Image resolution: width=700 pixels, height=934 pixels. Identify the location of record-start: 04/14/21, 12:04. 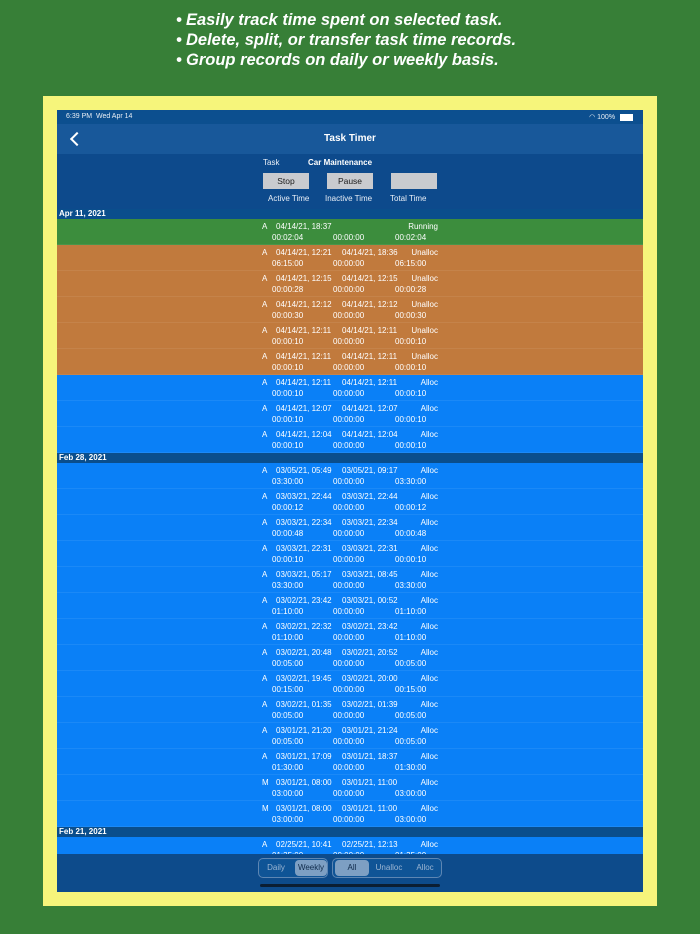
(304, 434).